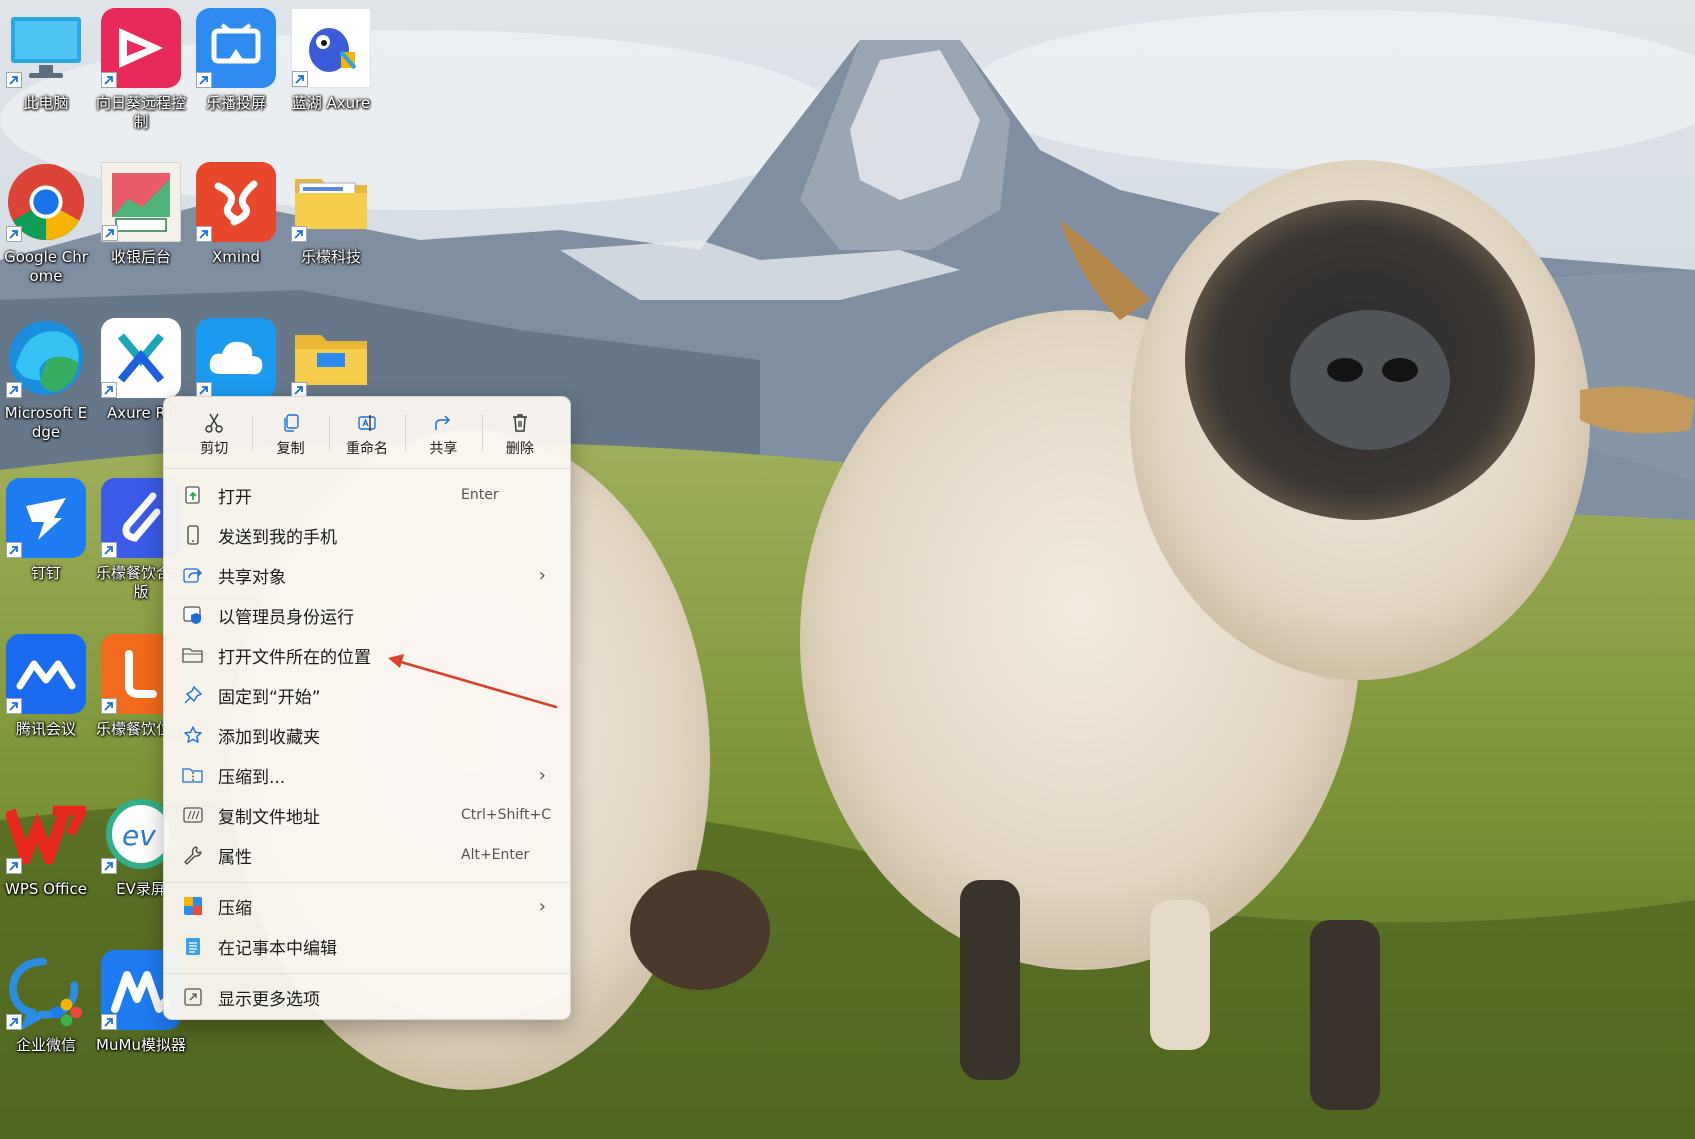  I want to click on pin-icon, so click(193, 695).